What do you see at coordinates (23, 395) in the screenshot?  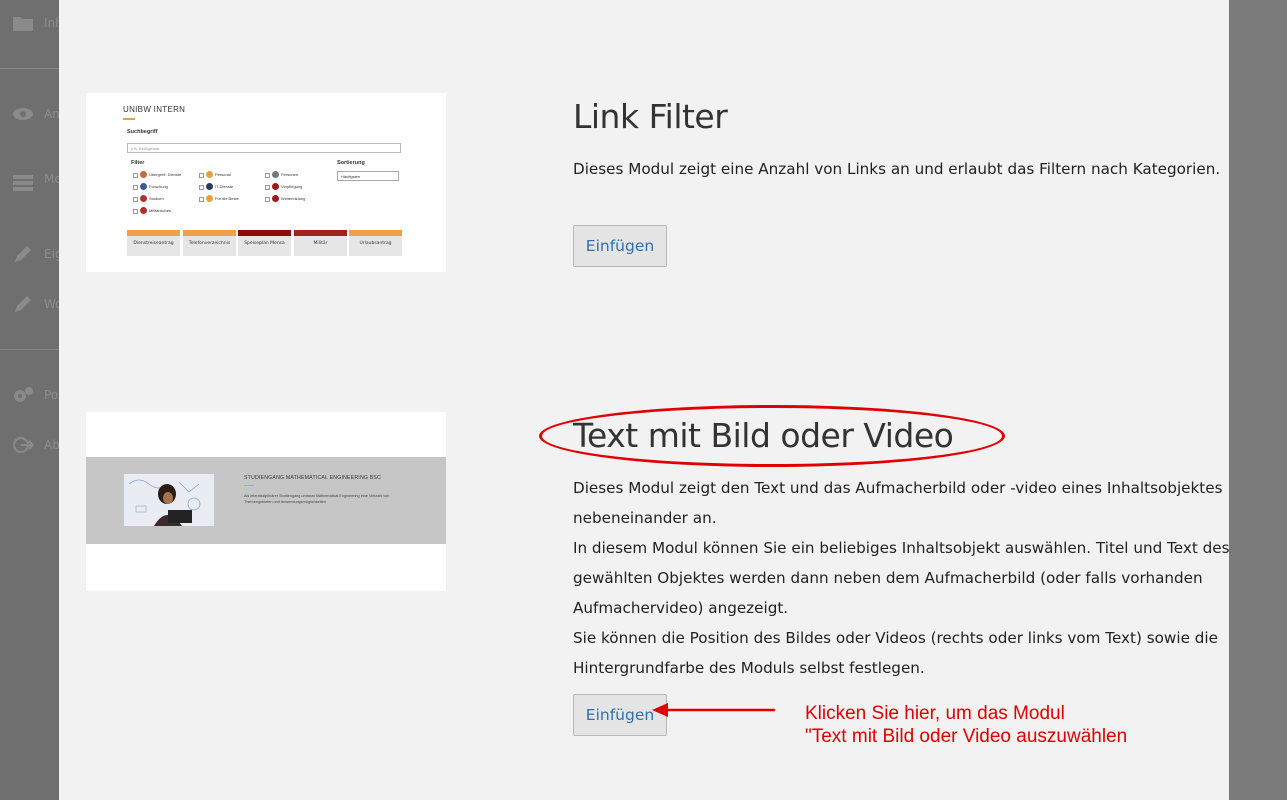 I see `gears-icon` at bounding box center [23, 395].